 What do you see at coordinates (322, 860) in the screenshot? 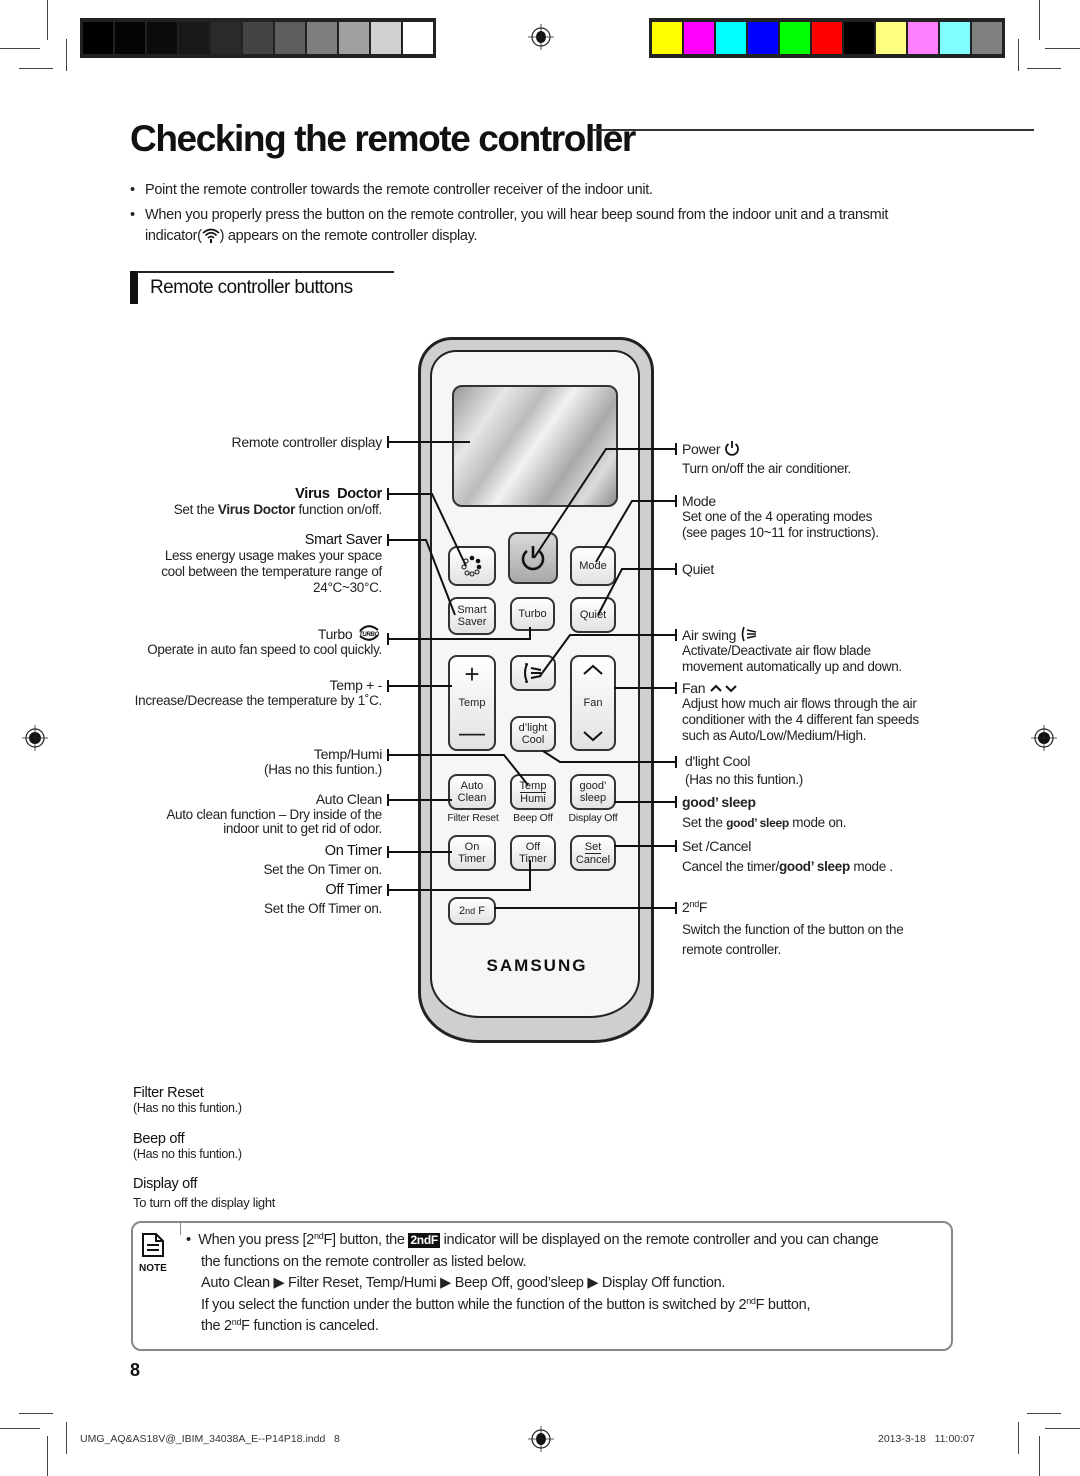
I see `label-on-timer: On Timer Set the On Timer on.` at bounding box center [322, 860].